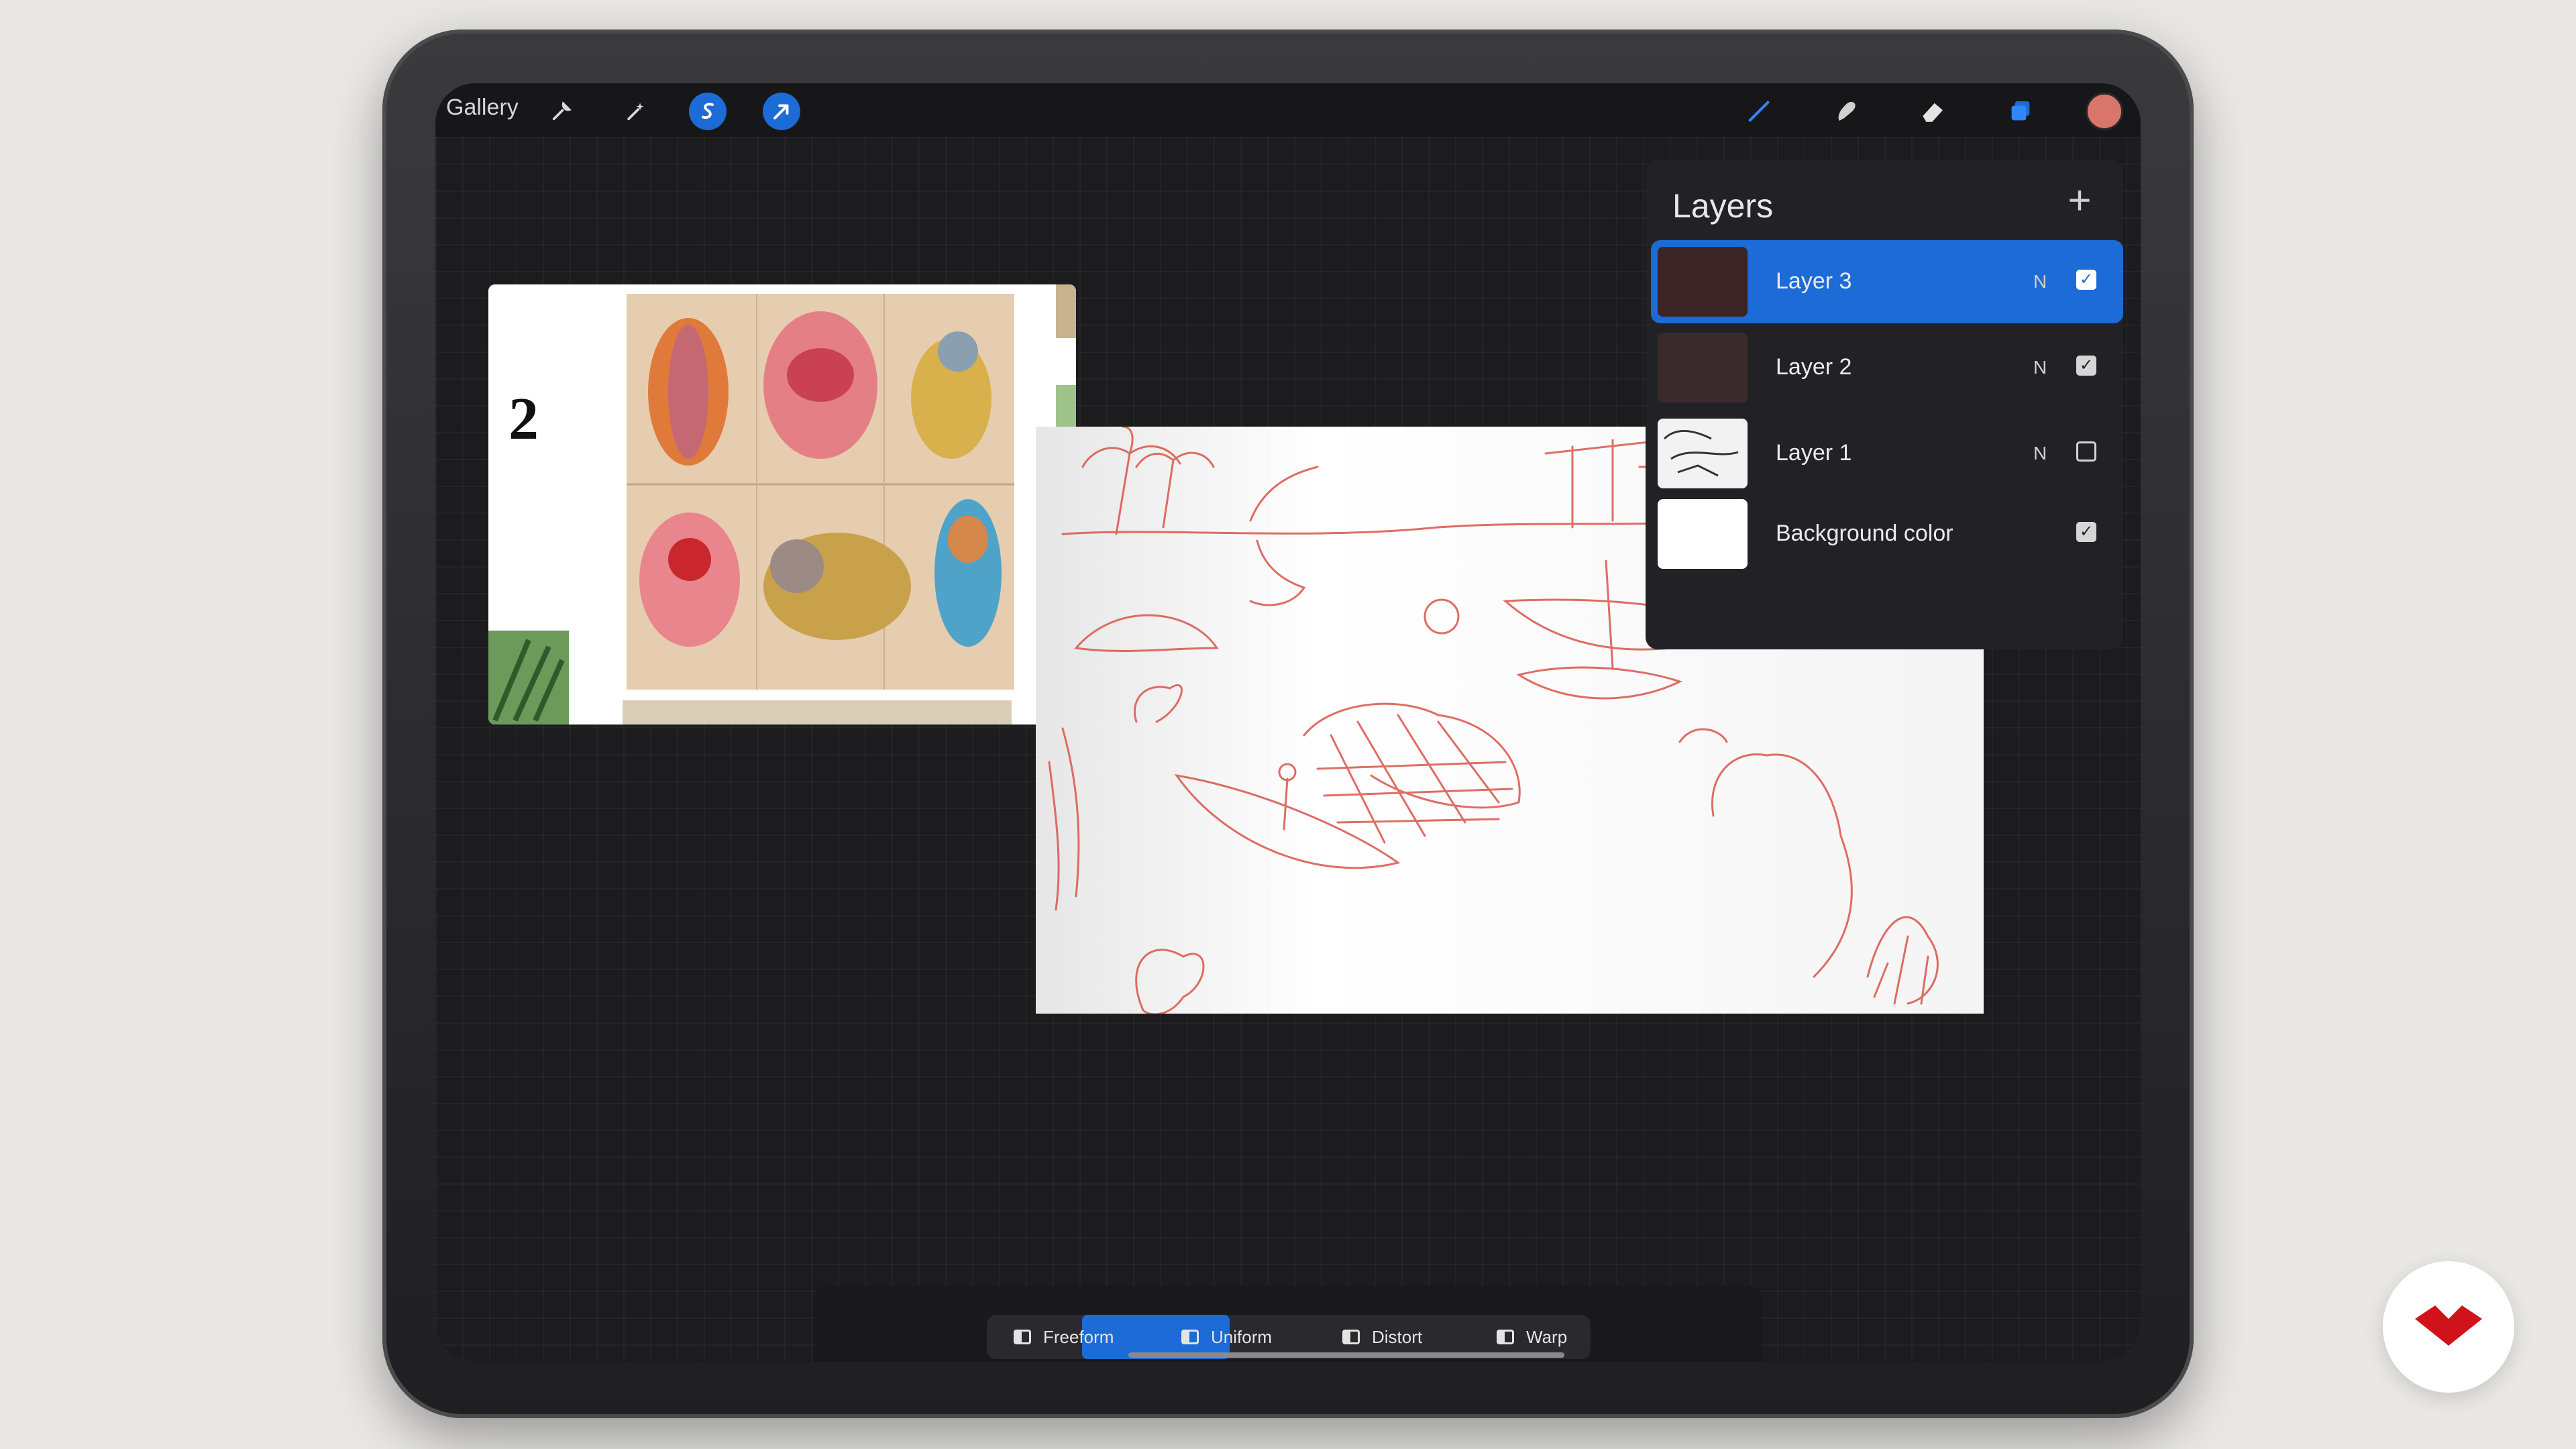  Describe the element at coordinates (1288, 1323) in the screenshot. I see `transform-toolbar: Freeform Uniform Distort Warp` at that location.